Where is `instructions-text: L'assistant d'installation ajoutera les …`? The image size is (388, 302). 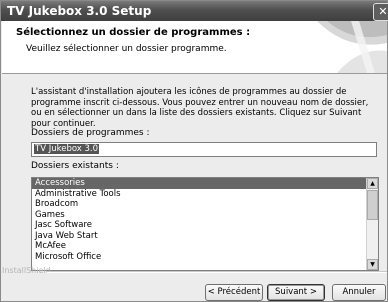 instructions-text: L'assistant d'installation ajoutera les … is located at coordinates (200, 108).